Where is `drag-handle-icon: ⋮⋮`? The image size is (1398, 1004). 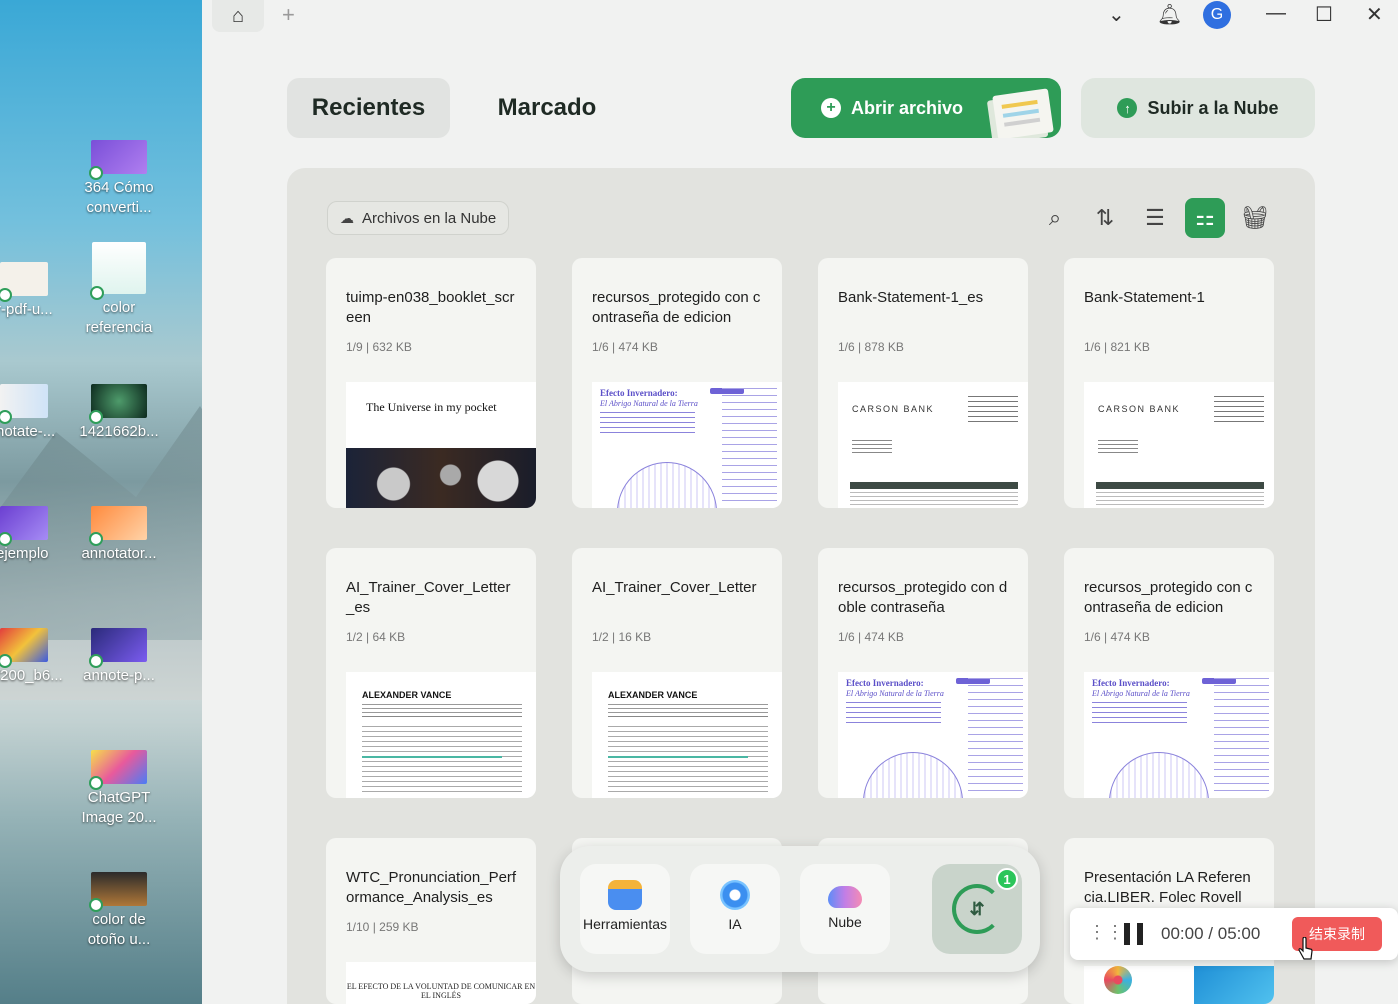 drag-handle-icon: ⋮⋮ is located at coordinates (1106, 932).